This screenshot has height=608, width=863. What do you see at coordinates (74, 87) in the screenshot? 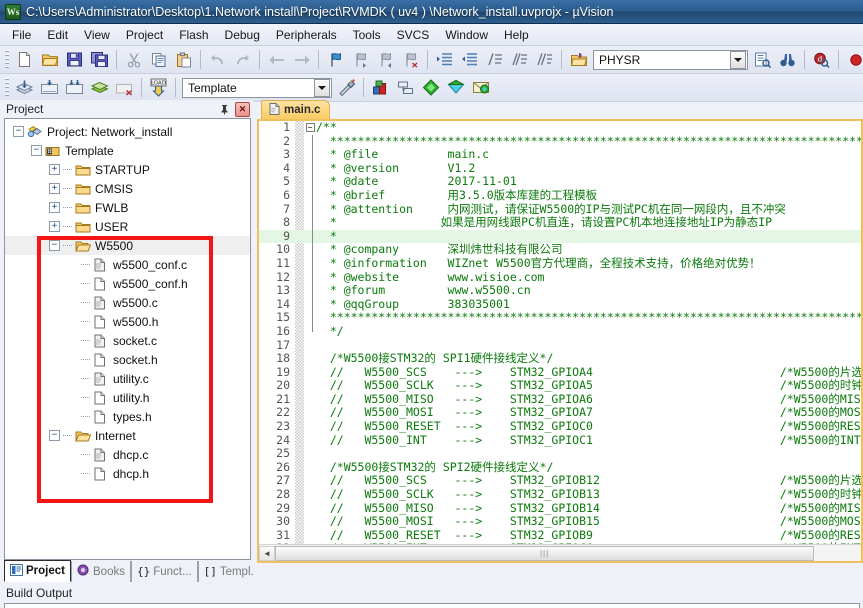
I see `rebuild-all-icon` at bounding box center [74, 87].